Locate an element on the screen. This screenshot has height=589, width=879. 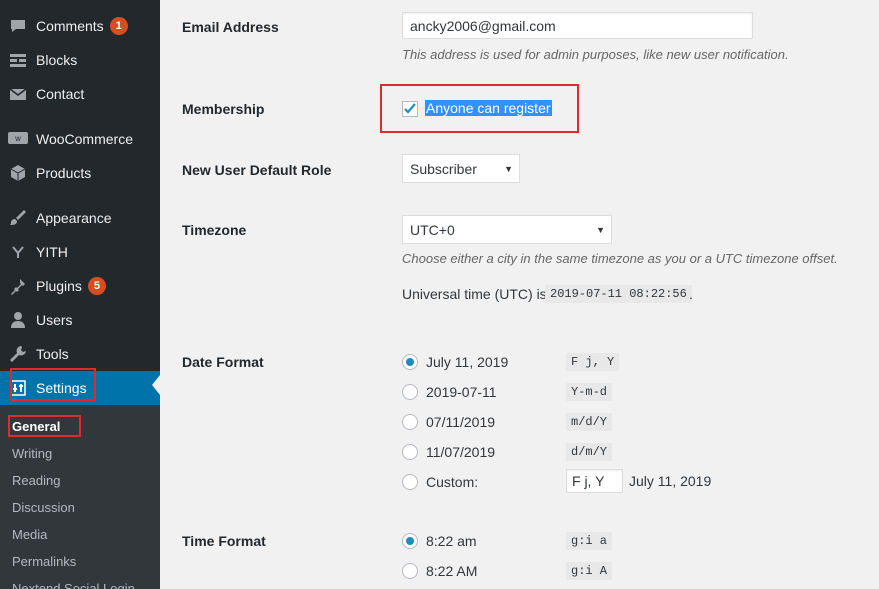
envelope-icon is located at coordinates (18, 94).